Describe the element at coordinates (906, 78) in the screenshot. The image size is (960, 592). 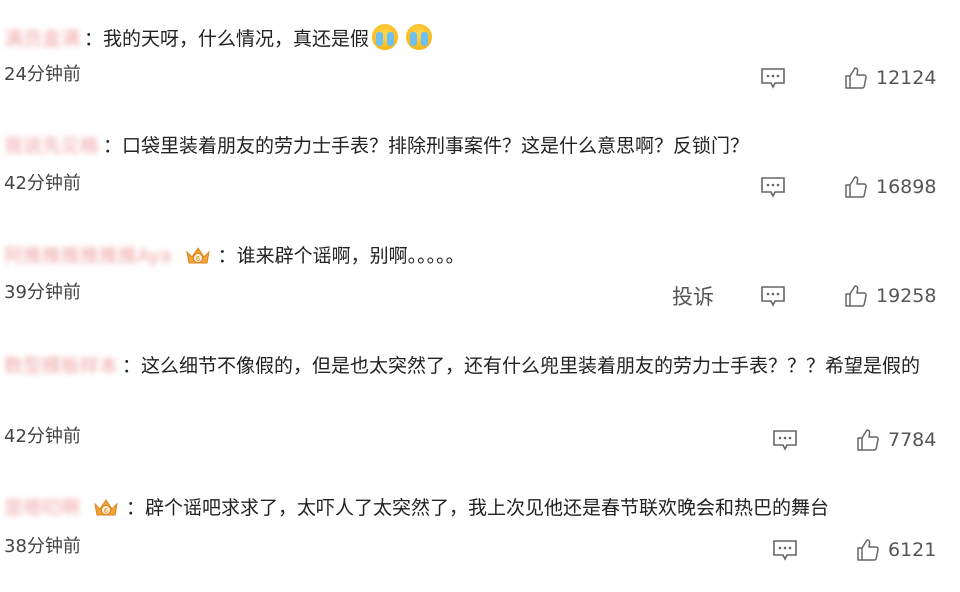
I see `like-count: 12124` at that location.